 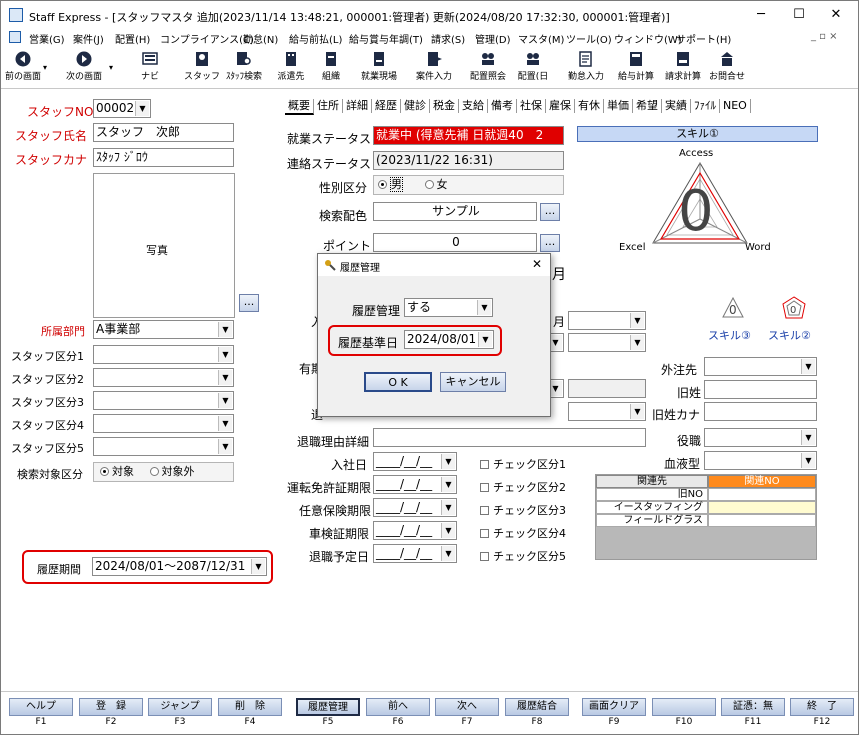 What do you see at coordinates (179, 566) in the screenshot?
I see `history-period-select: 2024/08/01～2087/12/31 ▼` at bounding box center [179, 566].